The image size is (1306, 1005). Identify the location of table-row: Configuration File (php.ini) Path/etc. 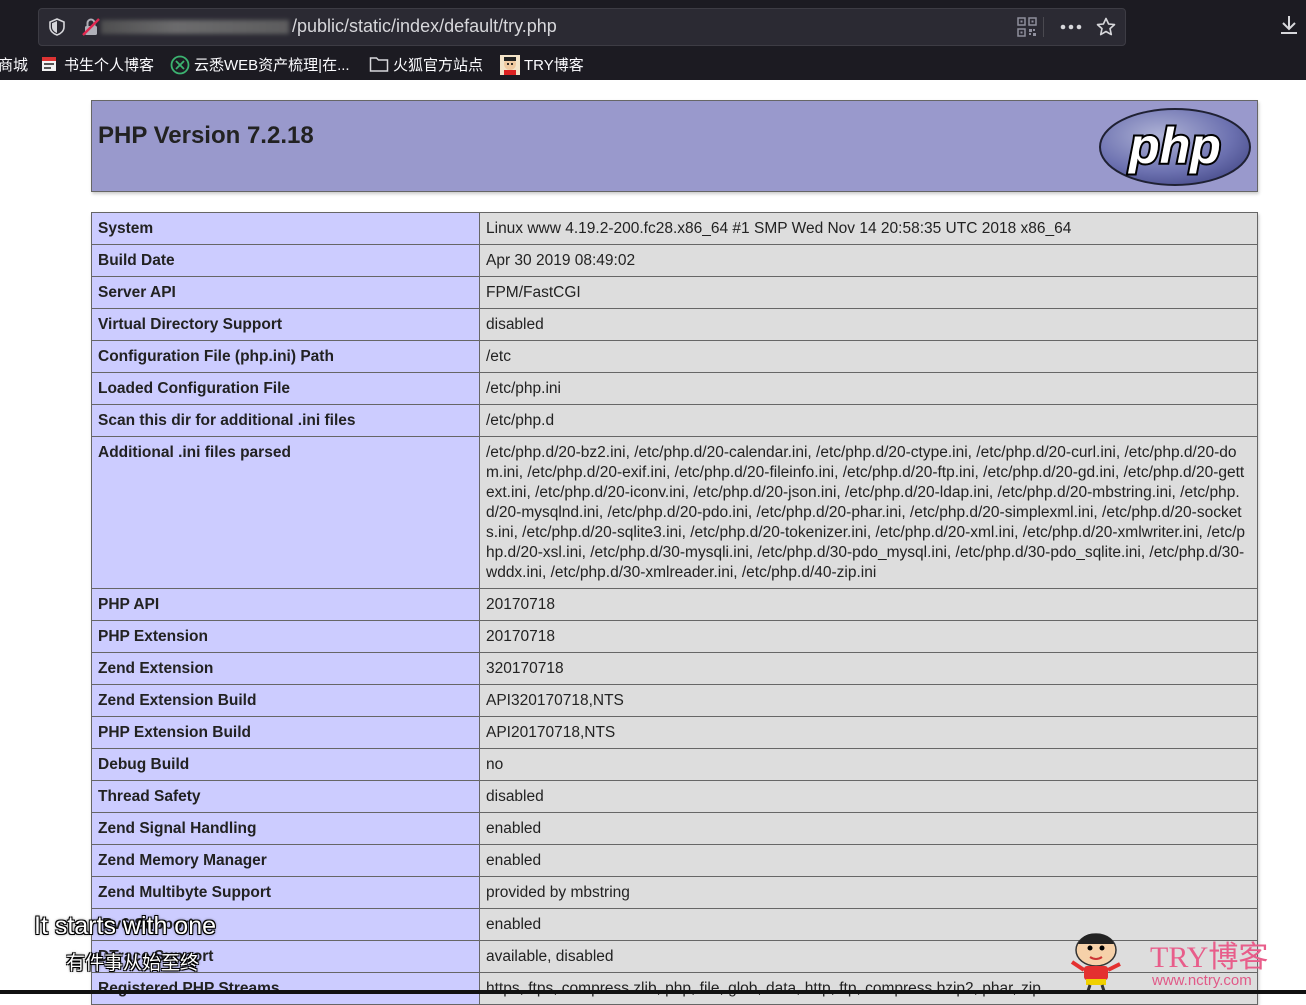
(674, 356).